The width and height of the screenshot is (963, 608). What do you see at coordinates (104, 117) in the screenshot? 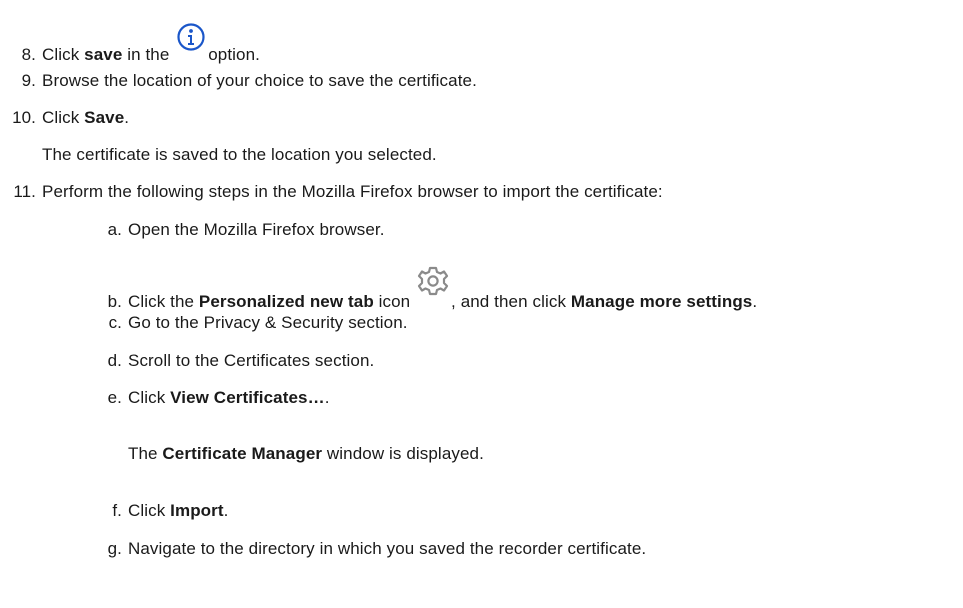
I see `step-bold: Save` at bounding box center [104, 117].